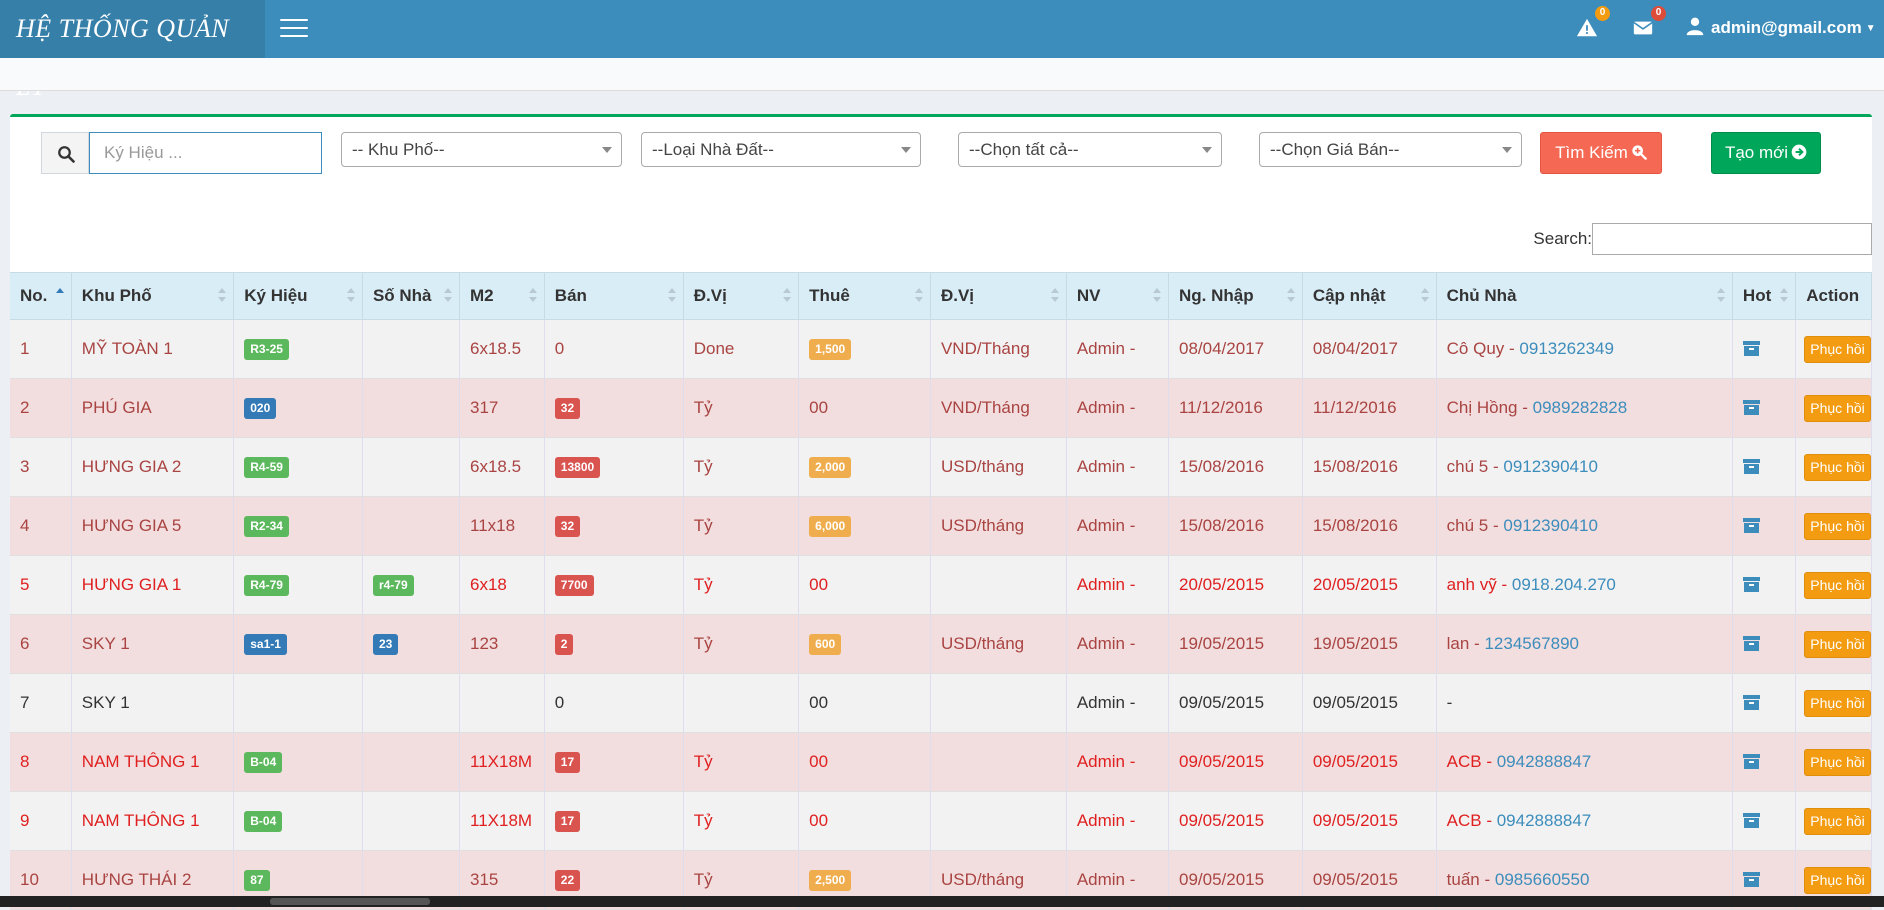 This screenshot has height=910, width=1884. What do you see at coordinates (153, 467) in the screenshot?
I see `khu-pho-cell: HƯNG GIA 2` at bounding box center [153, 467].